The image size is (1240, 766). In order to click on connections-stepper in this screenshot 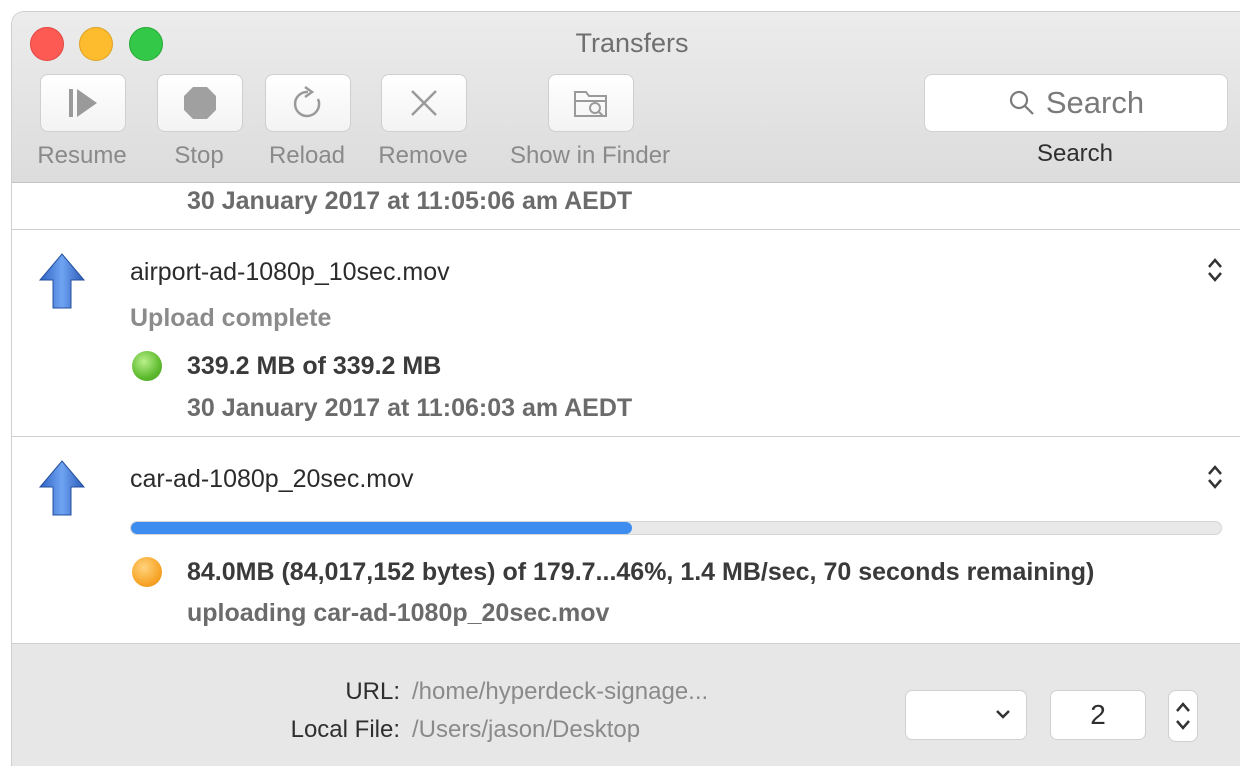, I will do `click(1183, 716)`.